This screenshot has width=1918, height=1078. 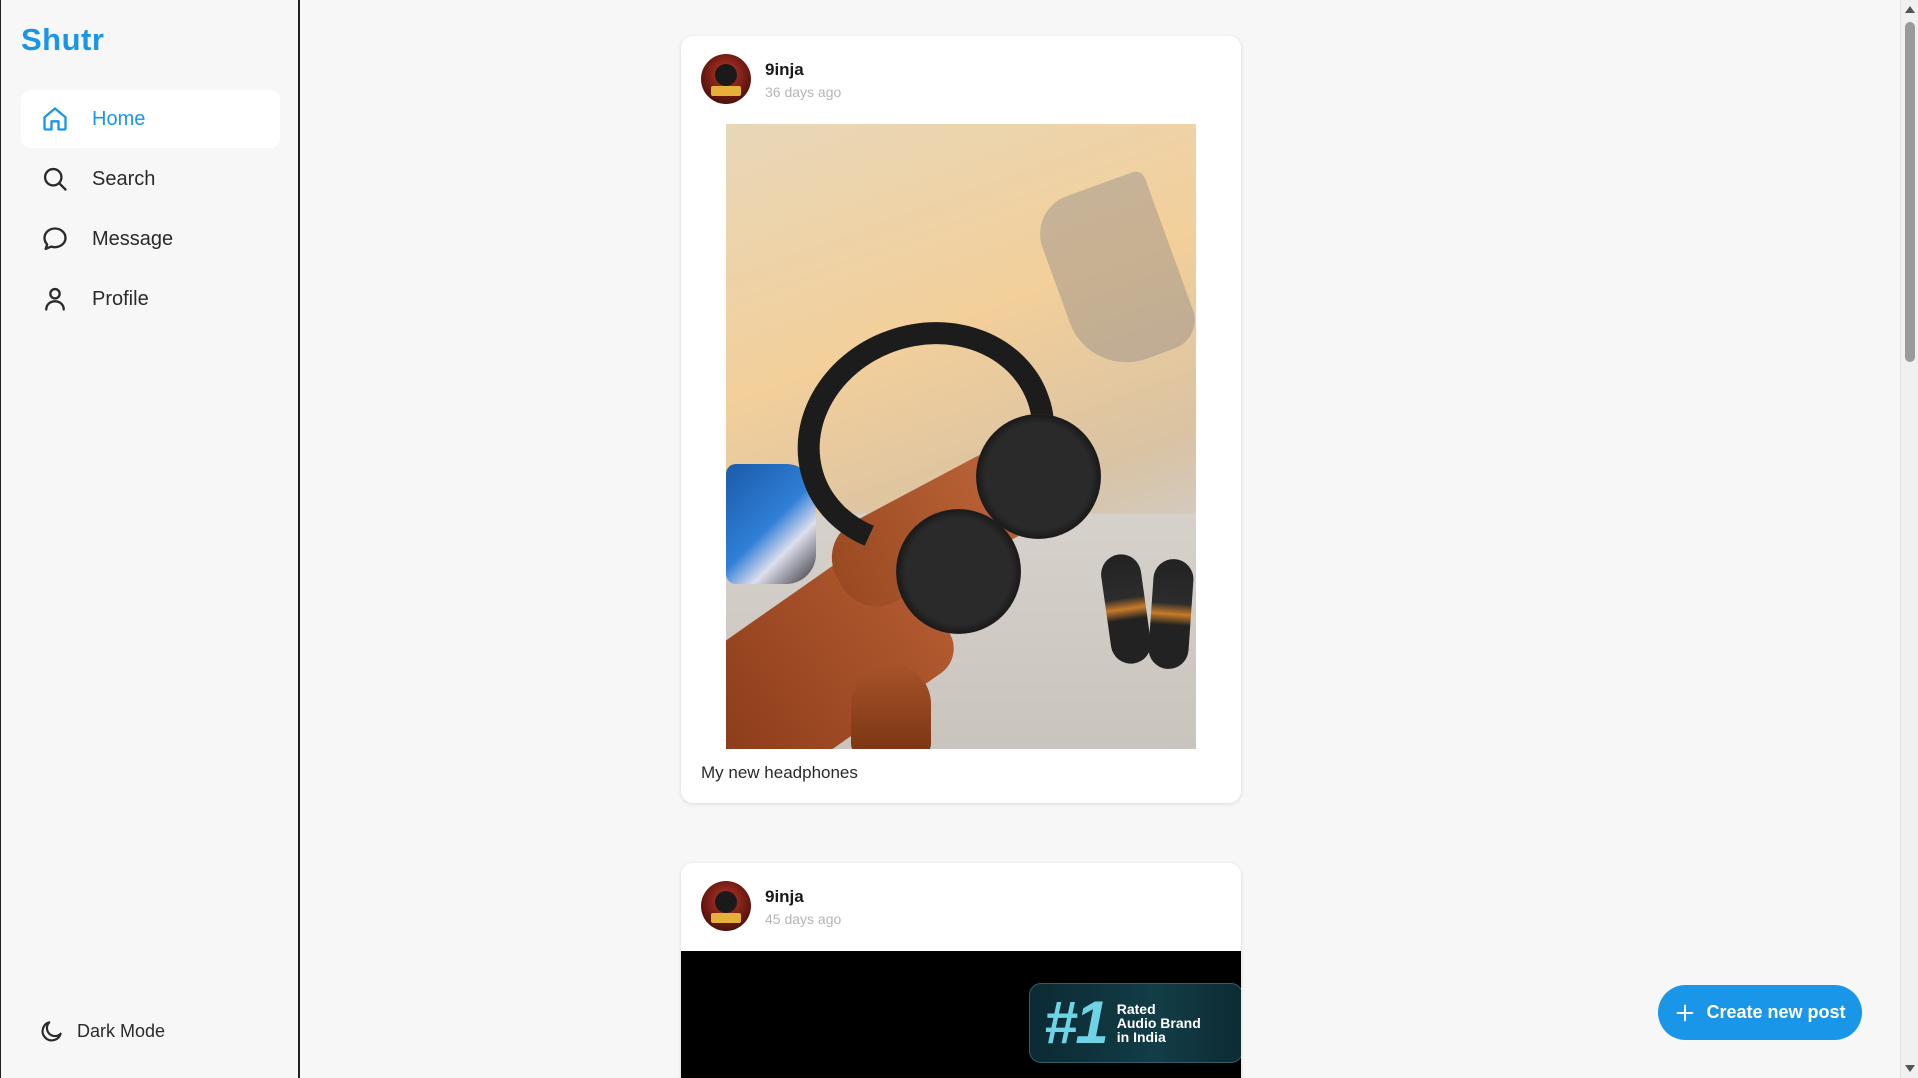 I want to click on create-post-button: Create new post, so click(x=1760, y=1012).